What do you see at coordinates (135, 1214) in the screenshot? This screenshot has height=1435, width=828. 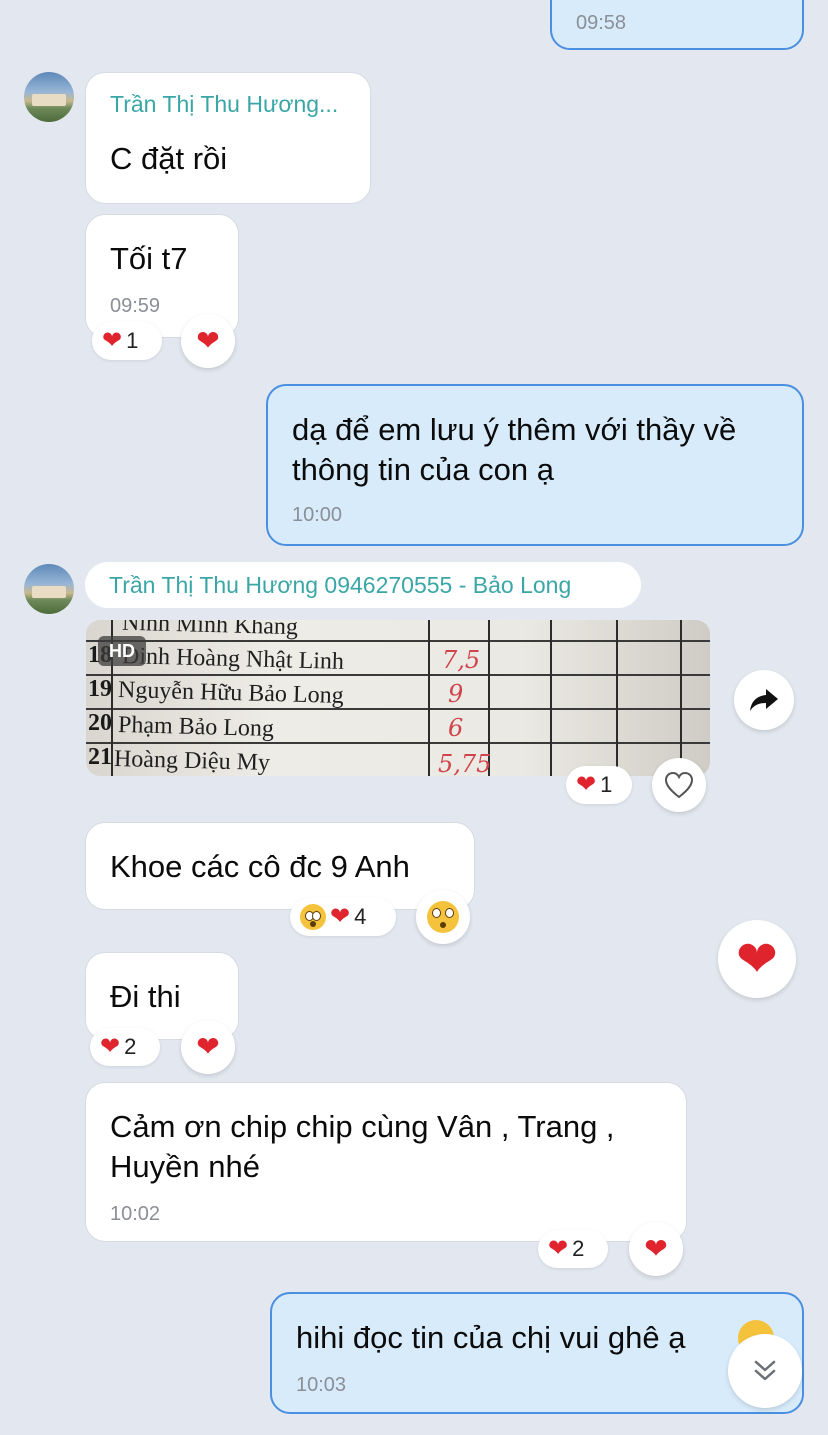 I see `message-time: 10:02` at bounding box center [135, 1214].